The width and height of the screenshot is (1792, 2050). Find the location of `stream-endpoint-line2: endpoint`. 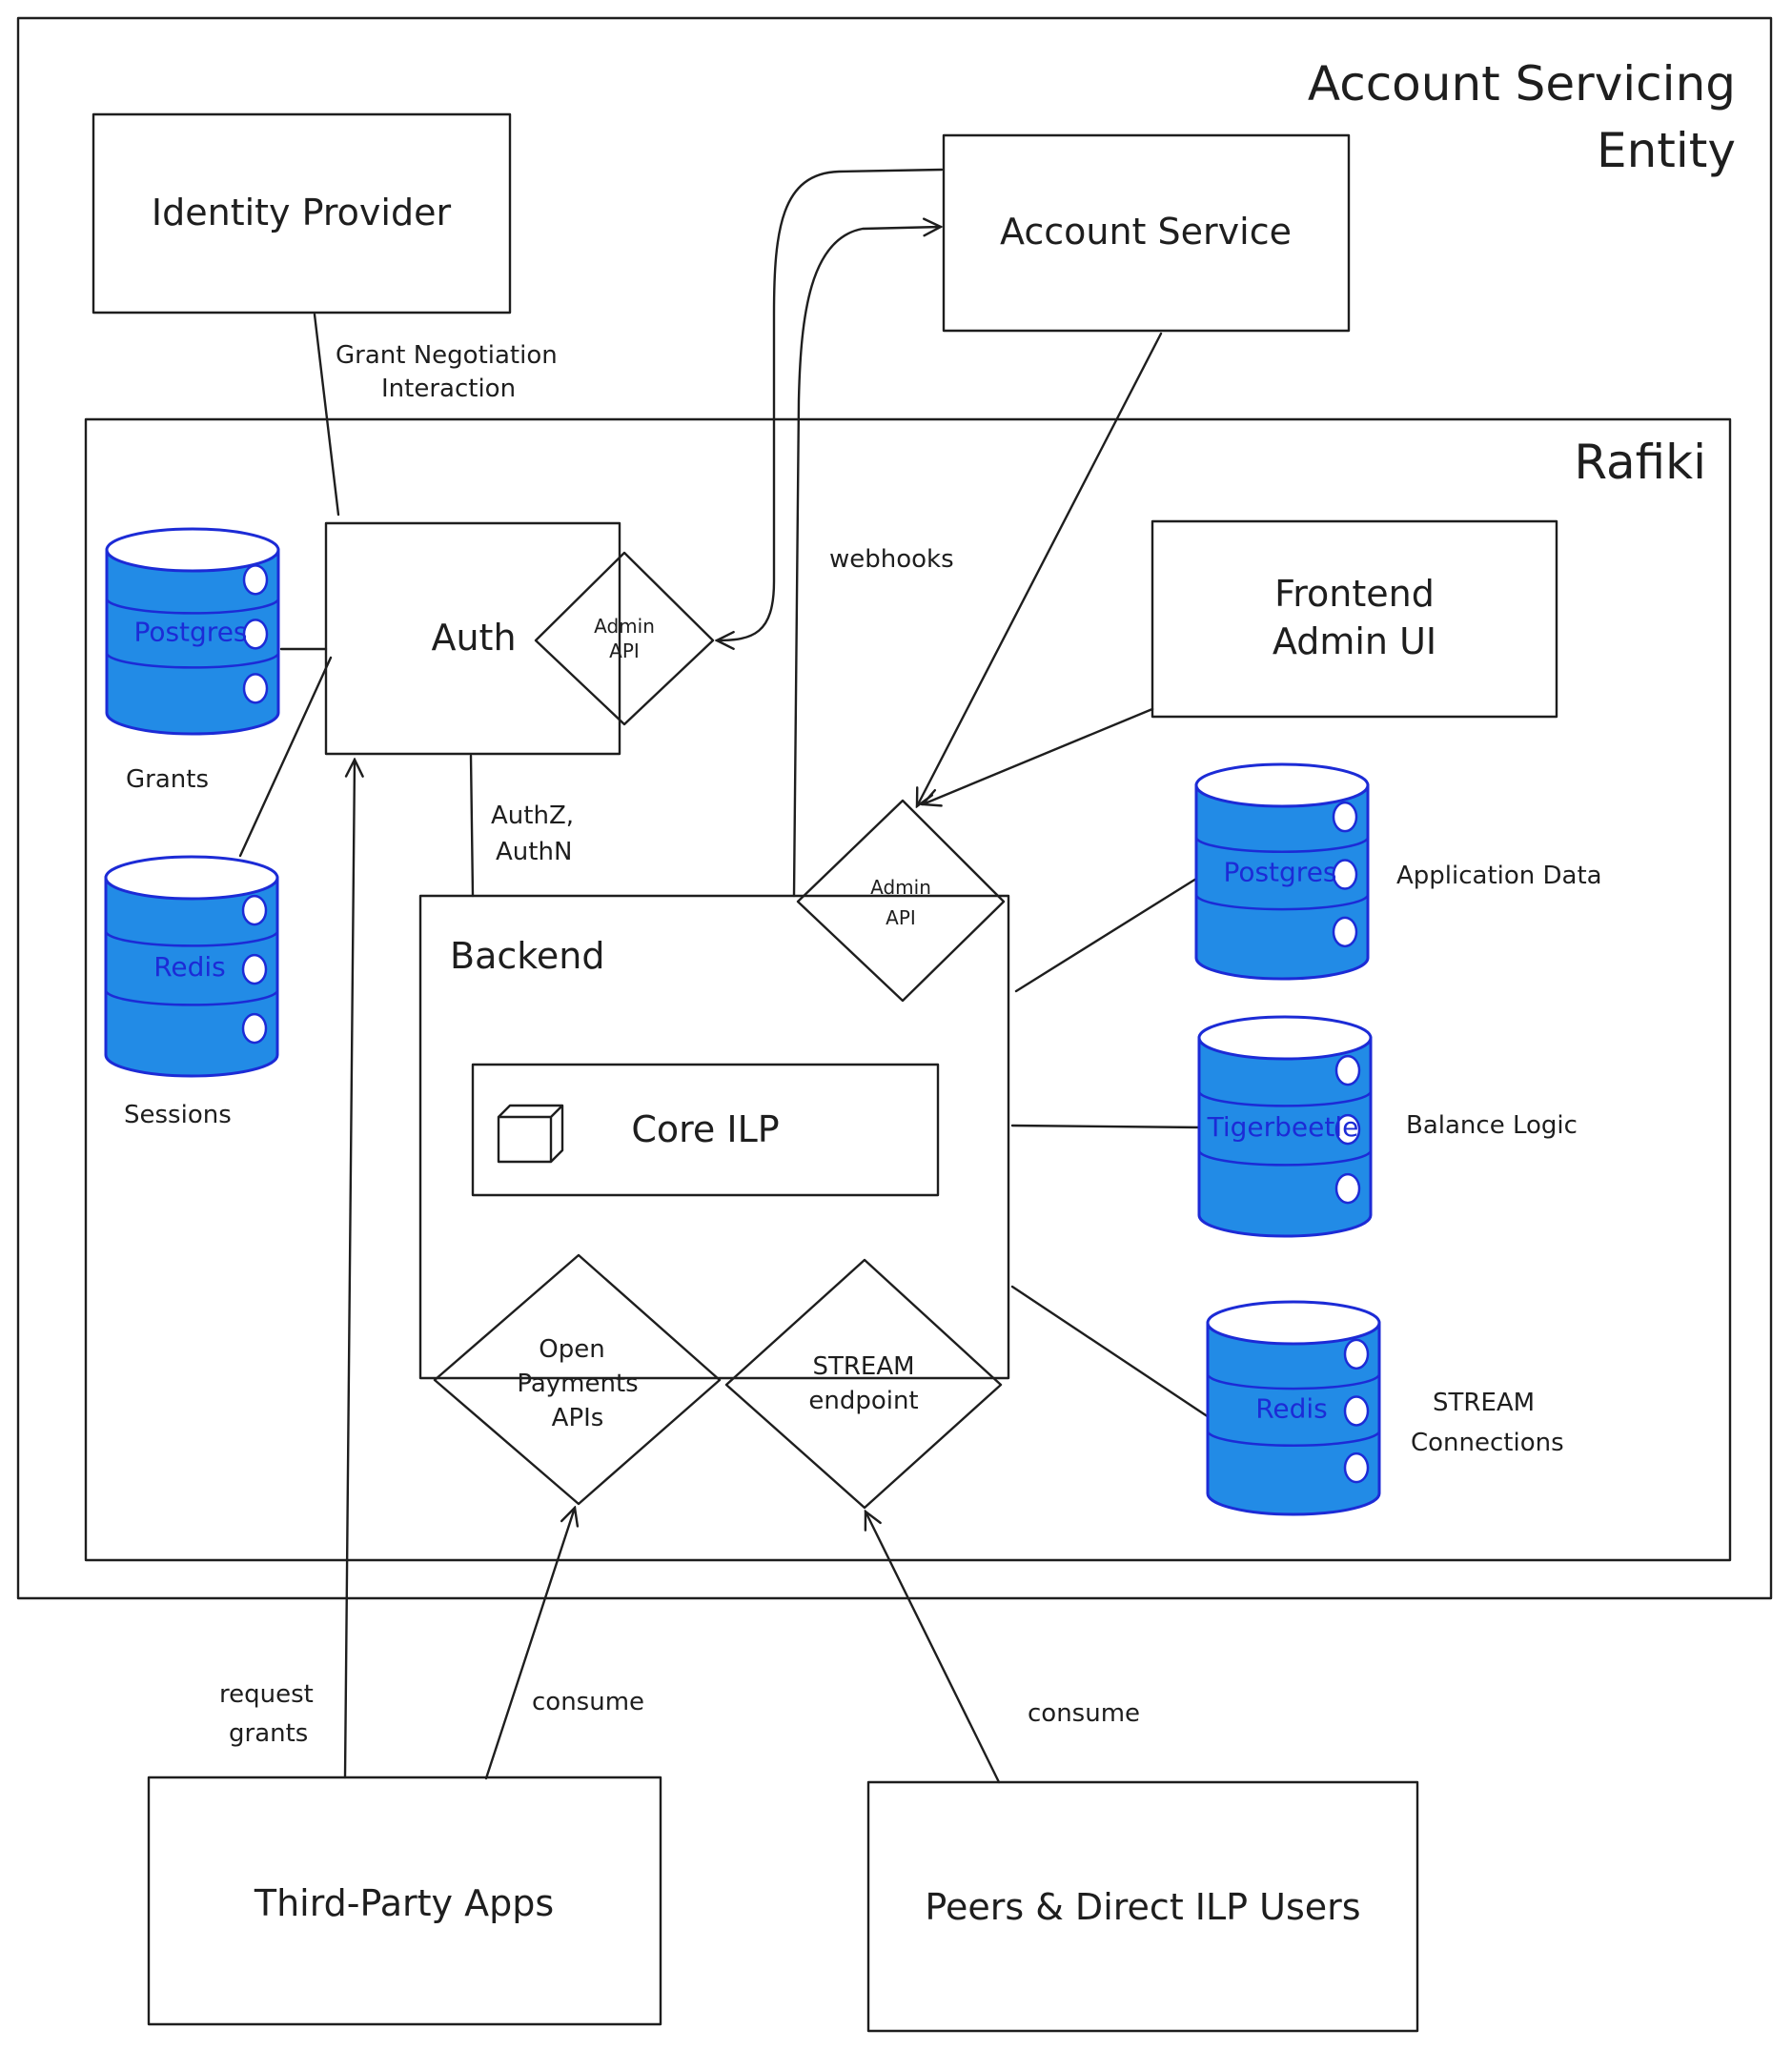

stream-endpoint-line2: endpoint is located at coordinates (863, 1401).